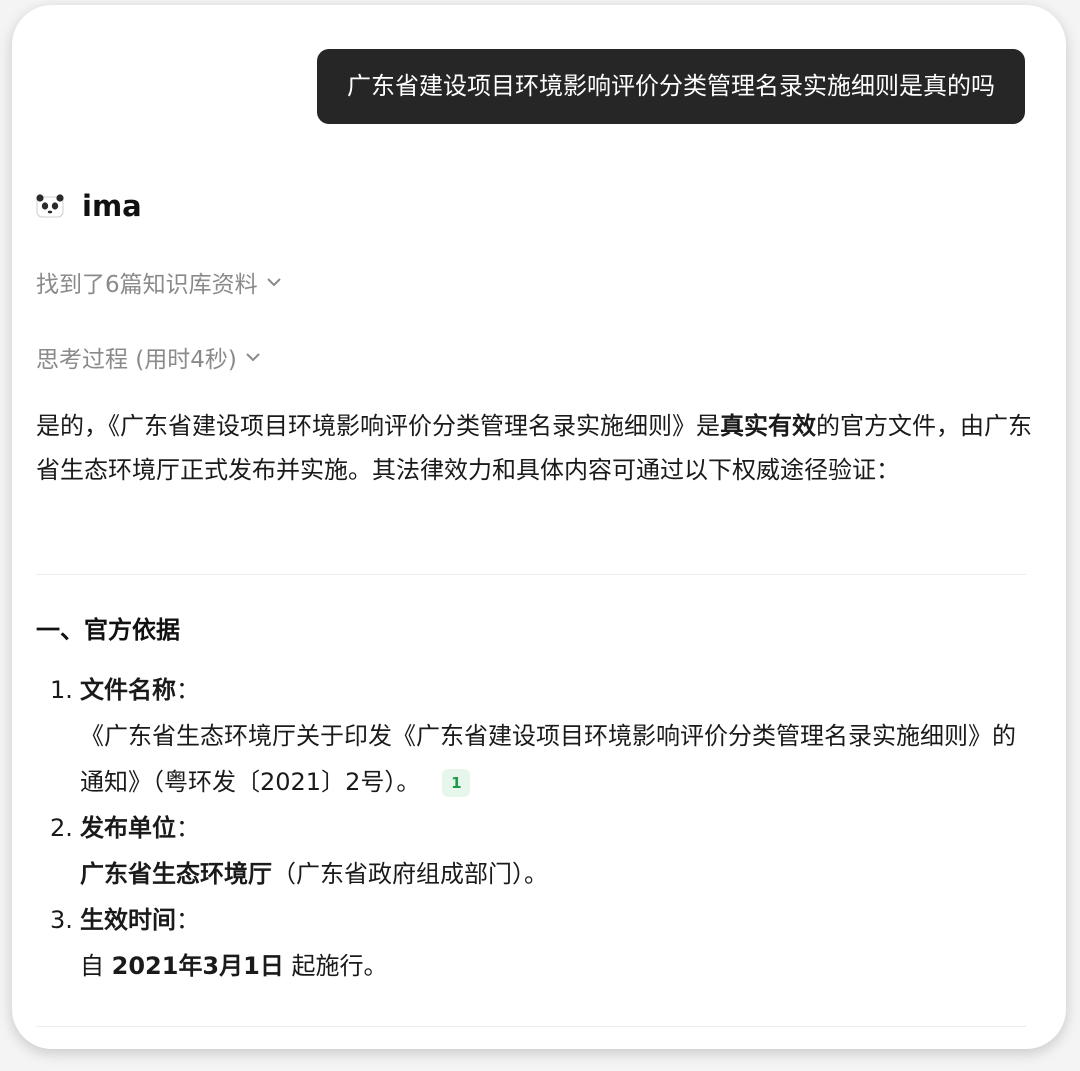 The height and width of the screenshot is (1071, 1080). I want to click on assistant-header: ima, so click(89, 206).